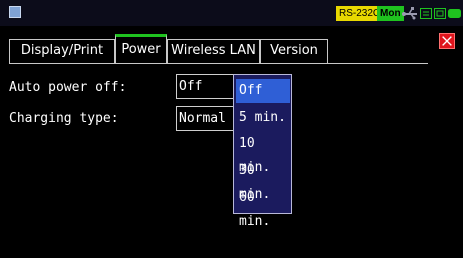 The image size is (463, 258). I want to click on auto-power-off-dropdown: Off 5 min. 10 min. 30 min. 60 min., so click(262, 151).